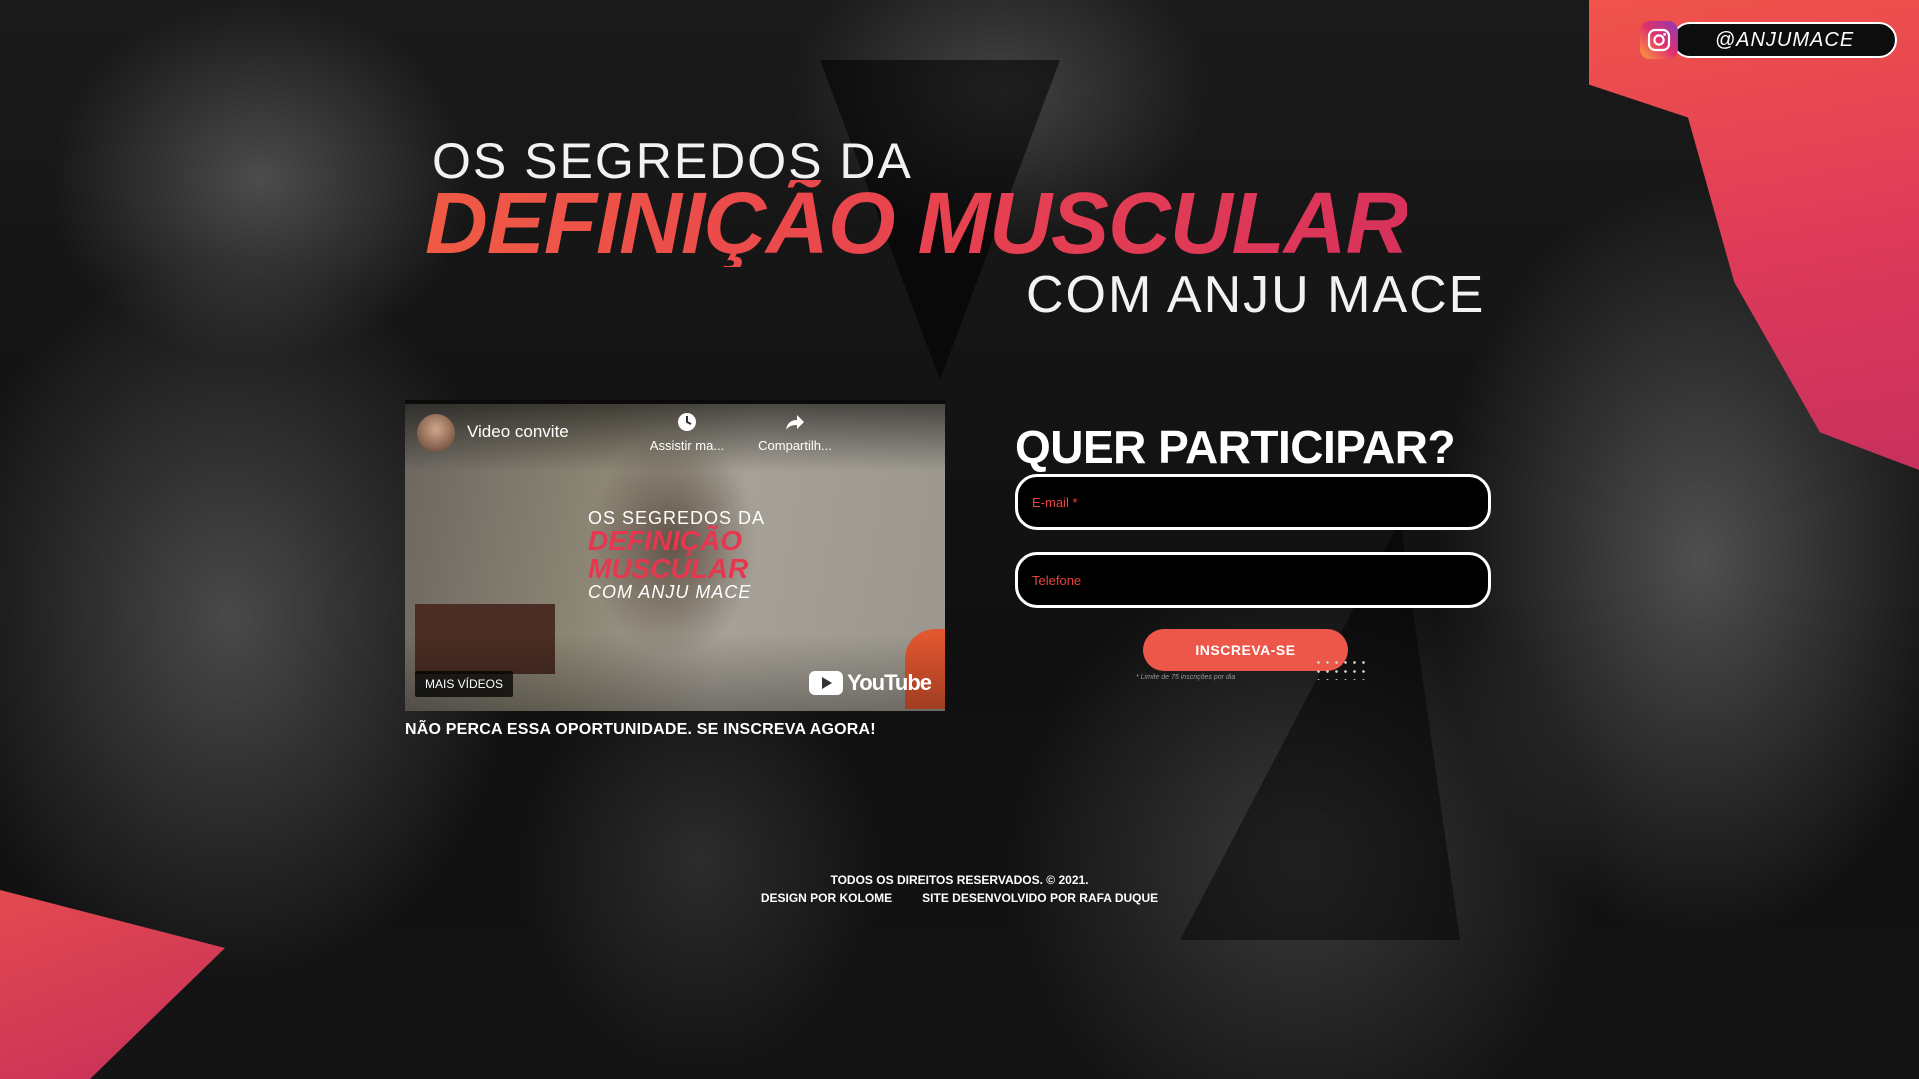  What do you see at coordinates (1784, 40) in the screenshot?
I see `instagram-handle: @ANJUMACE` at bounding box center [1784, 40].